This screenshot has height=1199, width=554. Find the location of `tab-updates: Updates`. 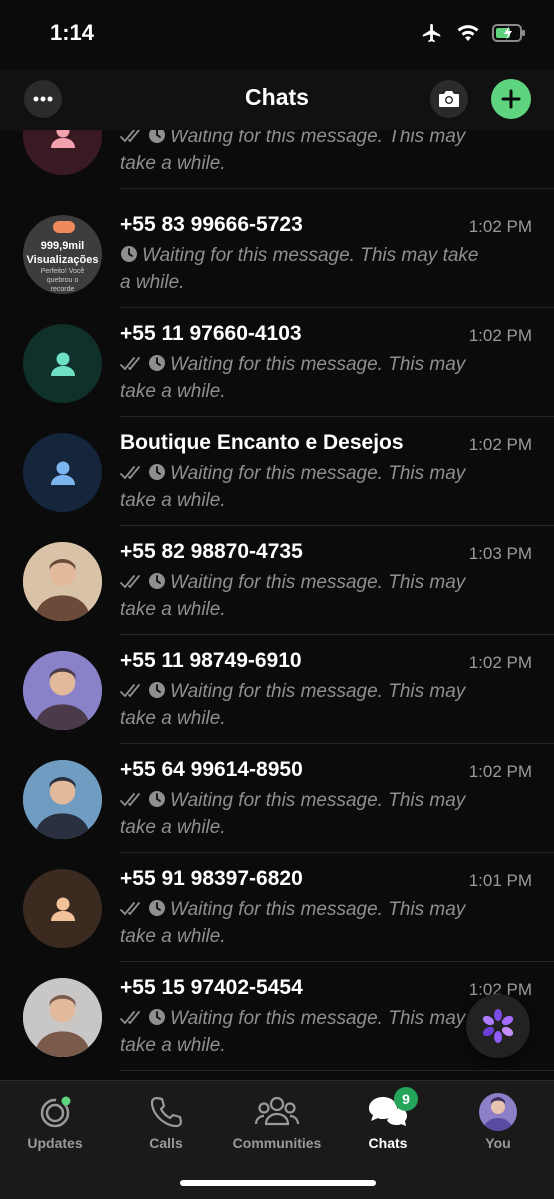

tab-updates: Updates is located at coordinates (55, 1121).